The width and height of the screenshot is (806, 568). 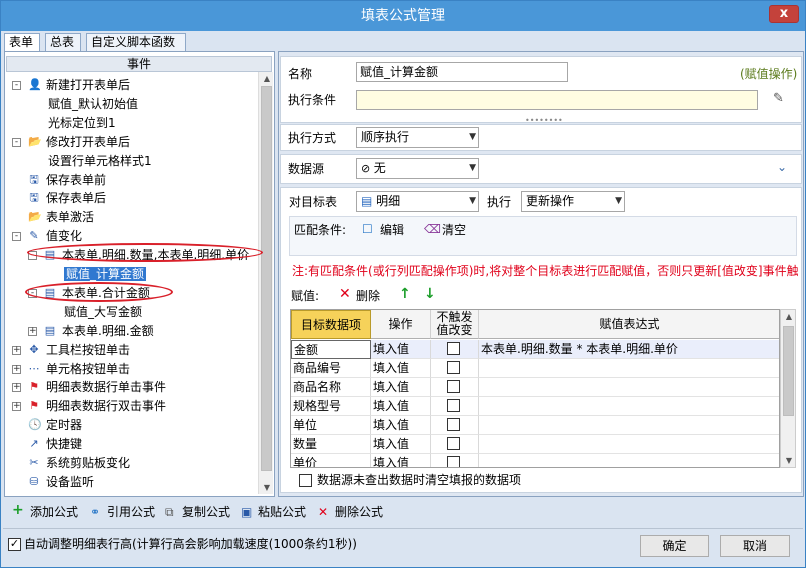 What do you see at coordinates (557, 100) in the screenshot?
I see `condition-input` at bounding box center [557, 100].